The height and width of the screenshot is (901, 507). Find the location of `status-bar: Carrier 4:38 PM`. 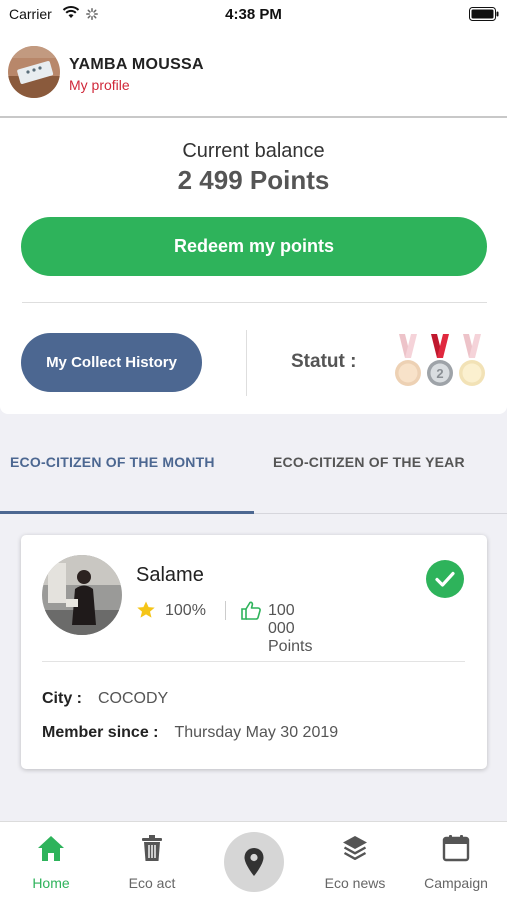

status-bar: Carrier 4:38 PM is located at coordinates (253, 15).